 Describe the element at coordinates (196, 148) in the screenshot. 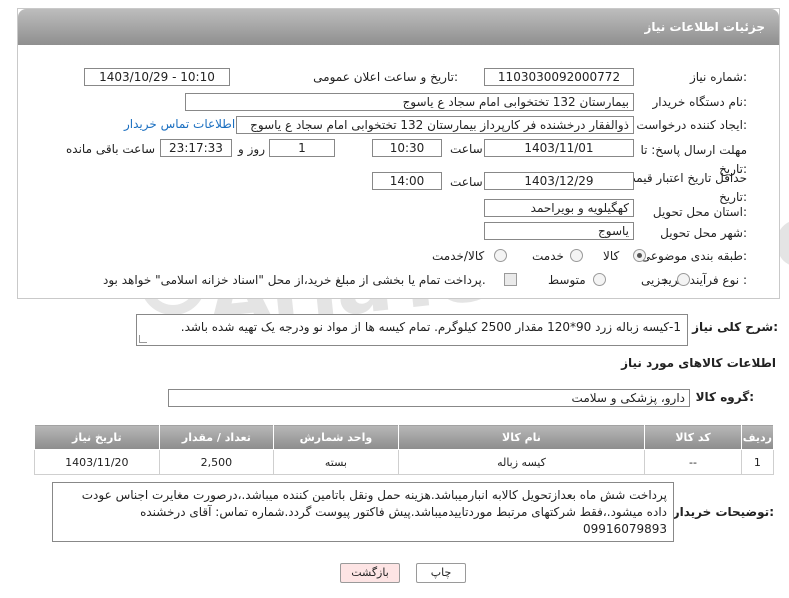

I see `remaining-time-field: 23:17:33` at that location.